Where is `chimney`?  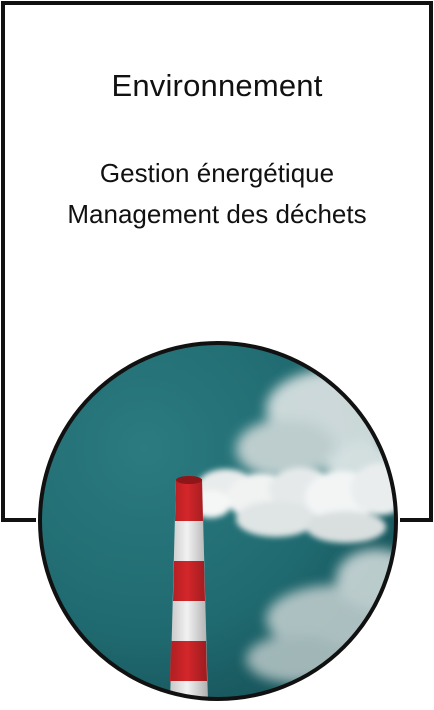 chimney is located at coordinates (189, 587).